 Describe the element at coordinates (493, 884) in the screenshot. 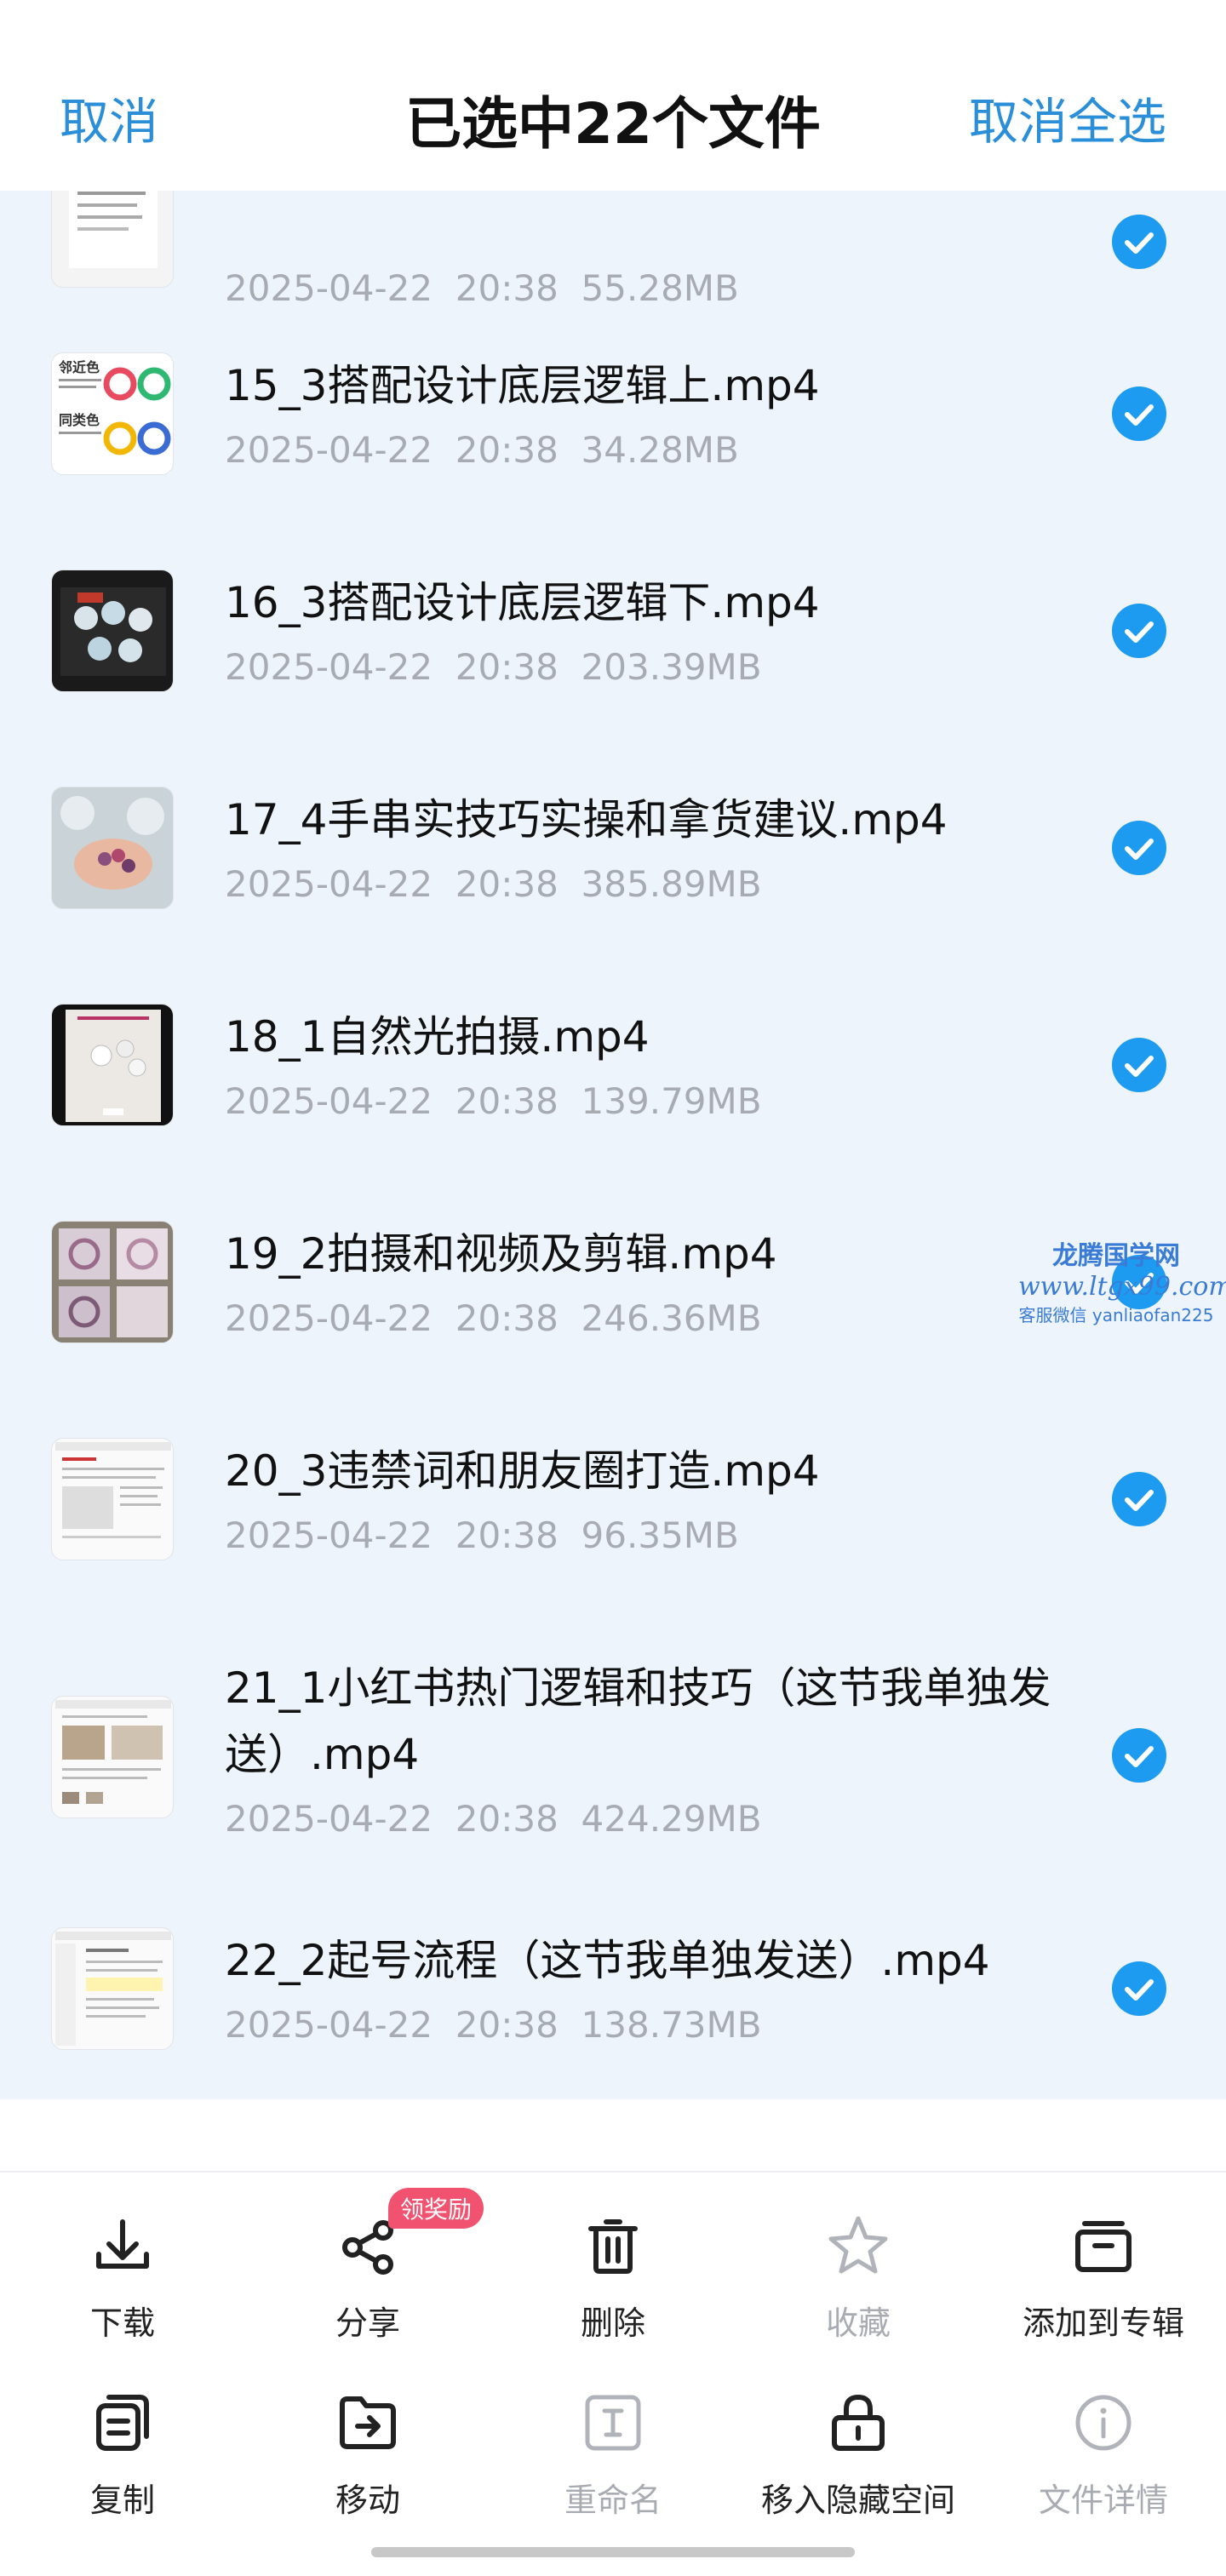

I see `file-meta: 2025-04-22 20:38 385.89MB` at that location.